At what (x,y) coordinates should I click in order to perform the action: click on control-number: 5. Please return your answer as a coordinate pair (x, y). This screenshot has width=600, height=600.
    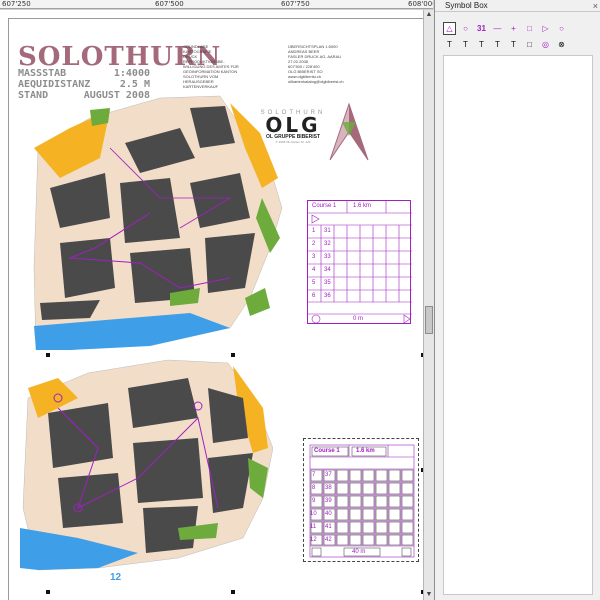
    Looking at the image, I should click on (314, 283).